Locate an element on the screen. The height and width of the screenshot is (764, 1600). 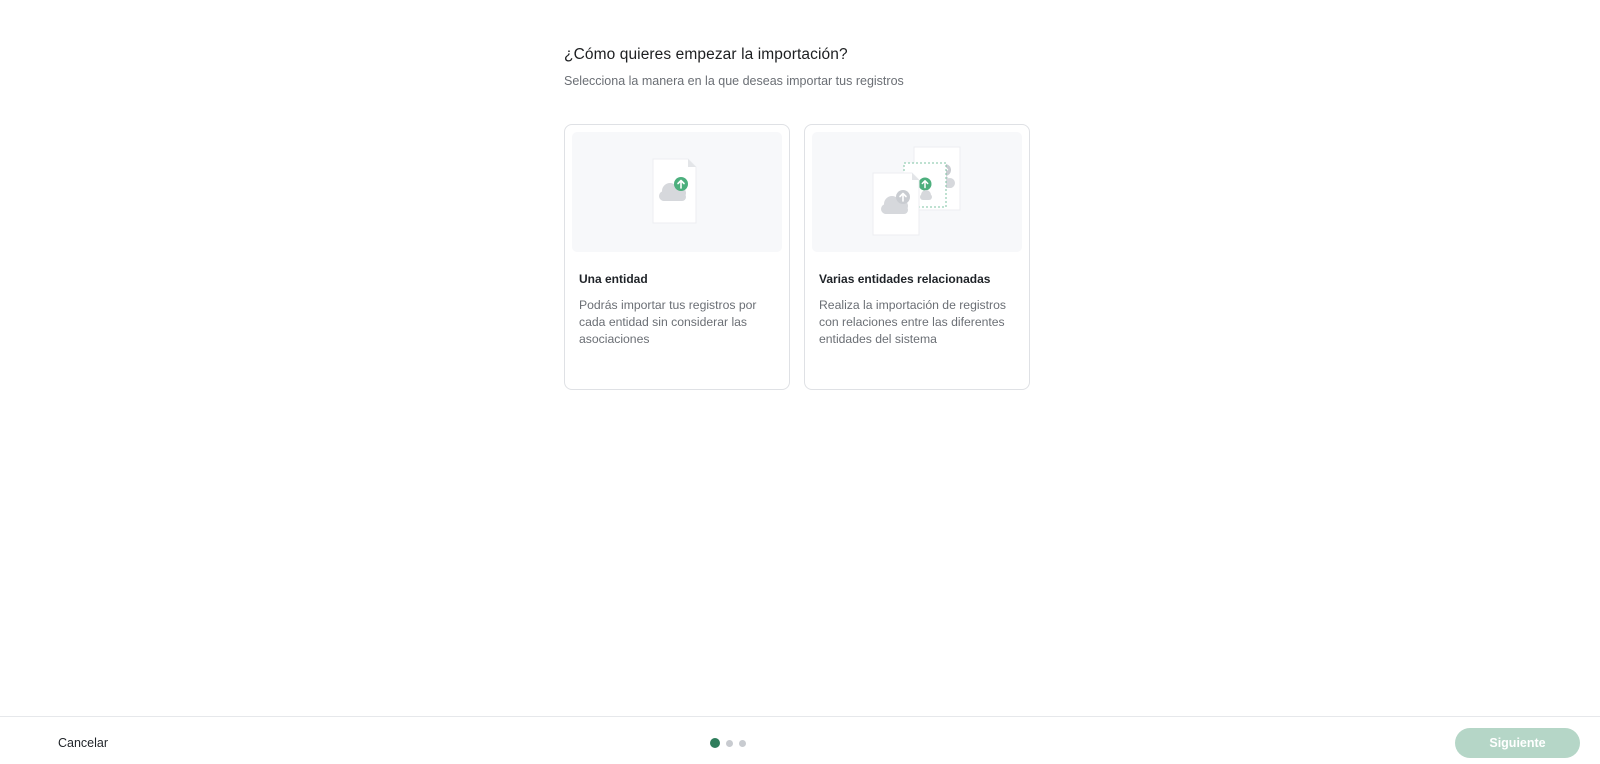
next-button: Siguiente is located at coordinates (1517, 743).